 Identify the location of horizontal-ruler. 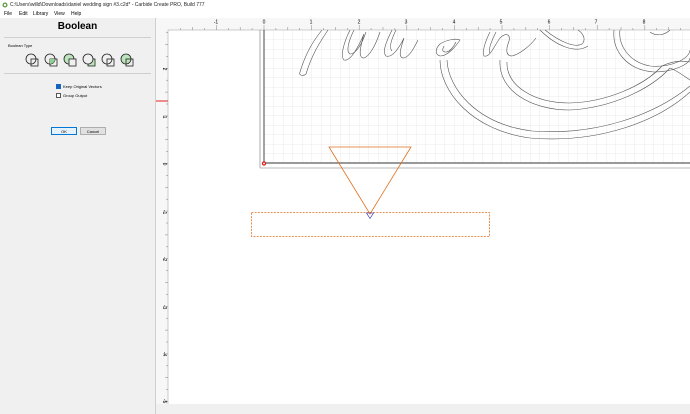
(423, 24).